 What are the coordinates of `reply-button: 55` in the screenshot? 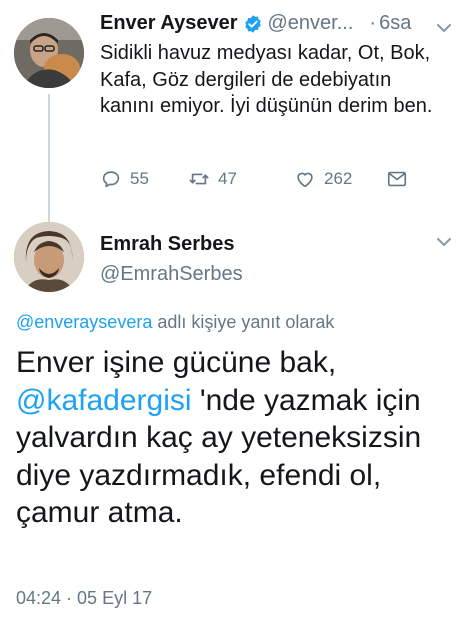 It's located at (144, 179).